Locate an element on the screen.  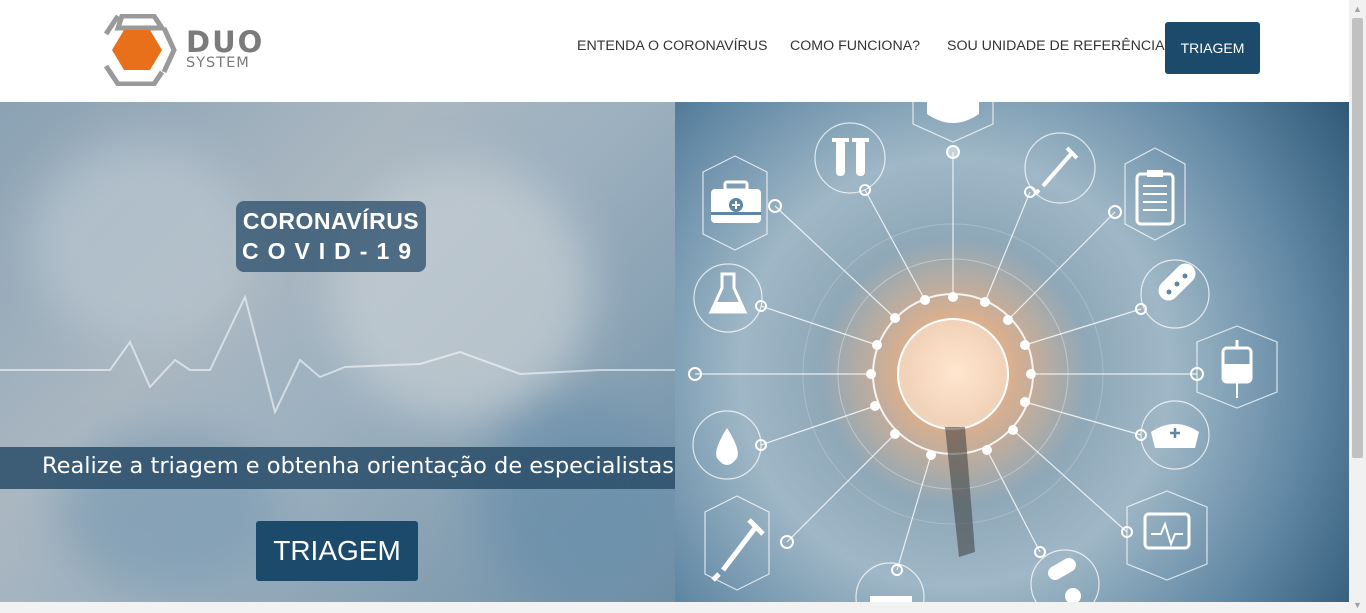
capsules-icon is located at coordinates (1064, 580).